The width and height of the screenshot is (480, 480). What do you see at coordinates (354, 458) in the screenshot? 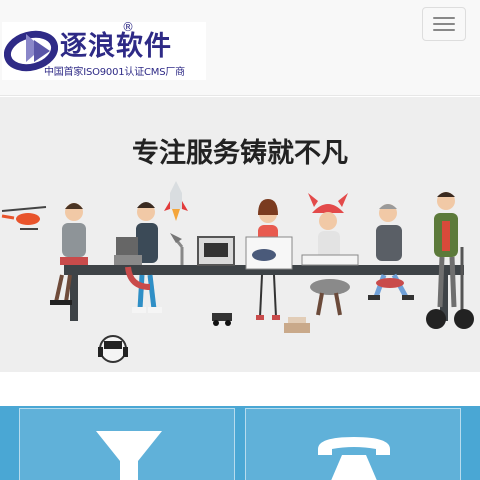
I see `phone-icon` at bounding box center [354, 458].